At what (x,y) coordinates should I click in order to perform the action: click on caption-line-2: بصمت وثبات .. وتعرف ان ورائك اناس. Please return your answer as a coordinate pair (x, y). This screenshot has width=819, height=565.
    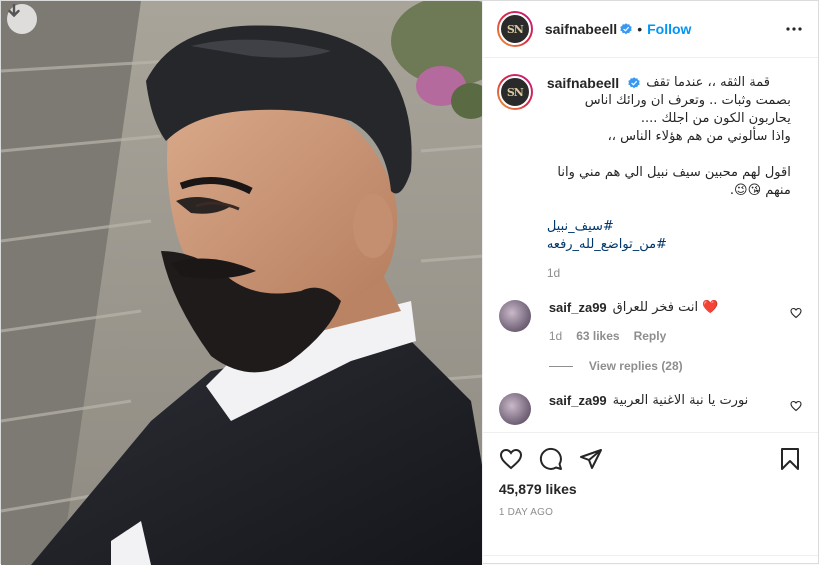
    Looking at the image, I should click on (687, 100).